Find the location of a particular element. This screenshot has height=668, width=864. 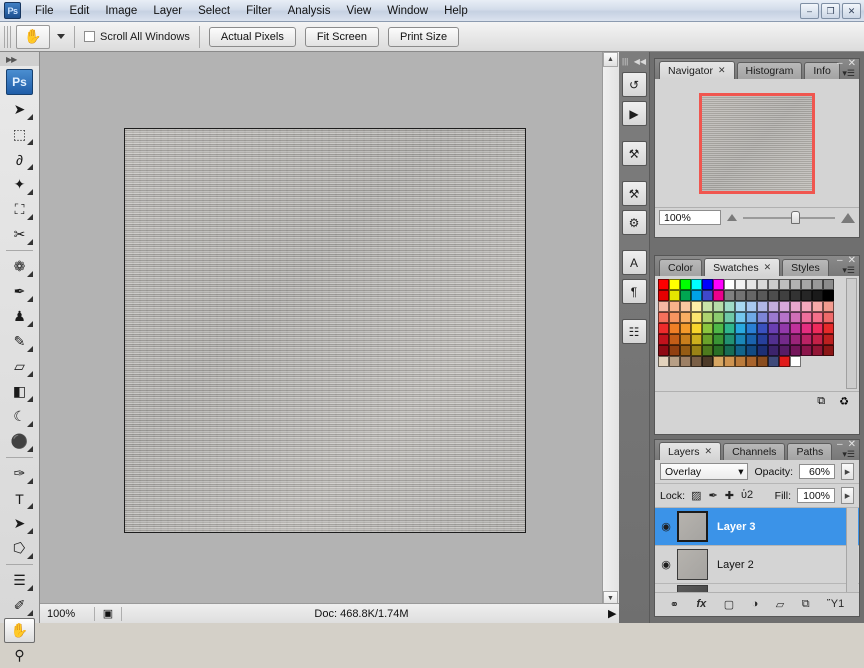

shape-tool: ⭔ is located at coordinates (19, 548).